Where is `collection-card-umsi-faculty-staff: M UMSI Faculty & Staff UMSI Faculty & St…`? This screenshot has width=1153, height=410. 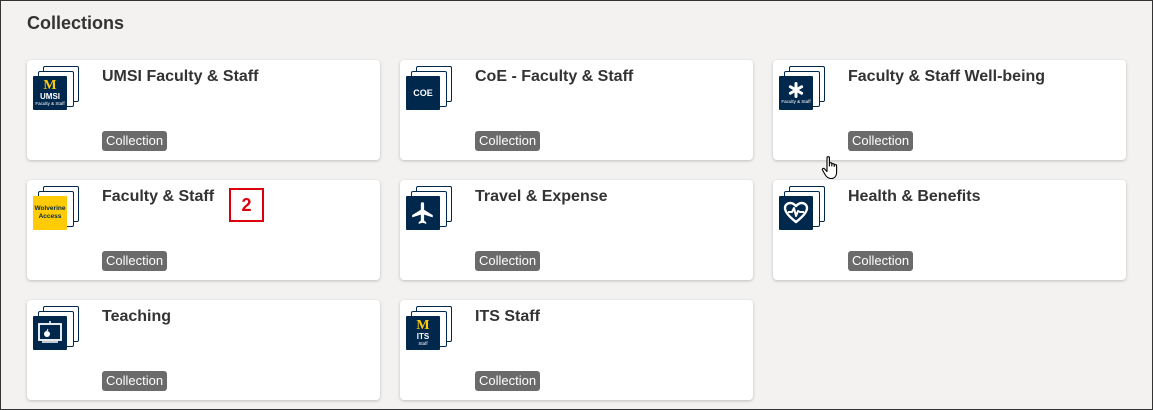 collection-card-umsi-faculty-staff: M UMSI Faculty & Staff UMSI Faculty & St… is located at coordinates (203, 110).